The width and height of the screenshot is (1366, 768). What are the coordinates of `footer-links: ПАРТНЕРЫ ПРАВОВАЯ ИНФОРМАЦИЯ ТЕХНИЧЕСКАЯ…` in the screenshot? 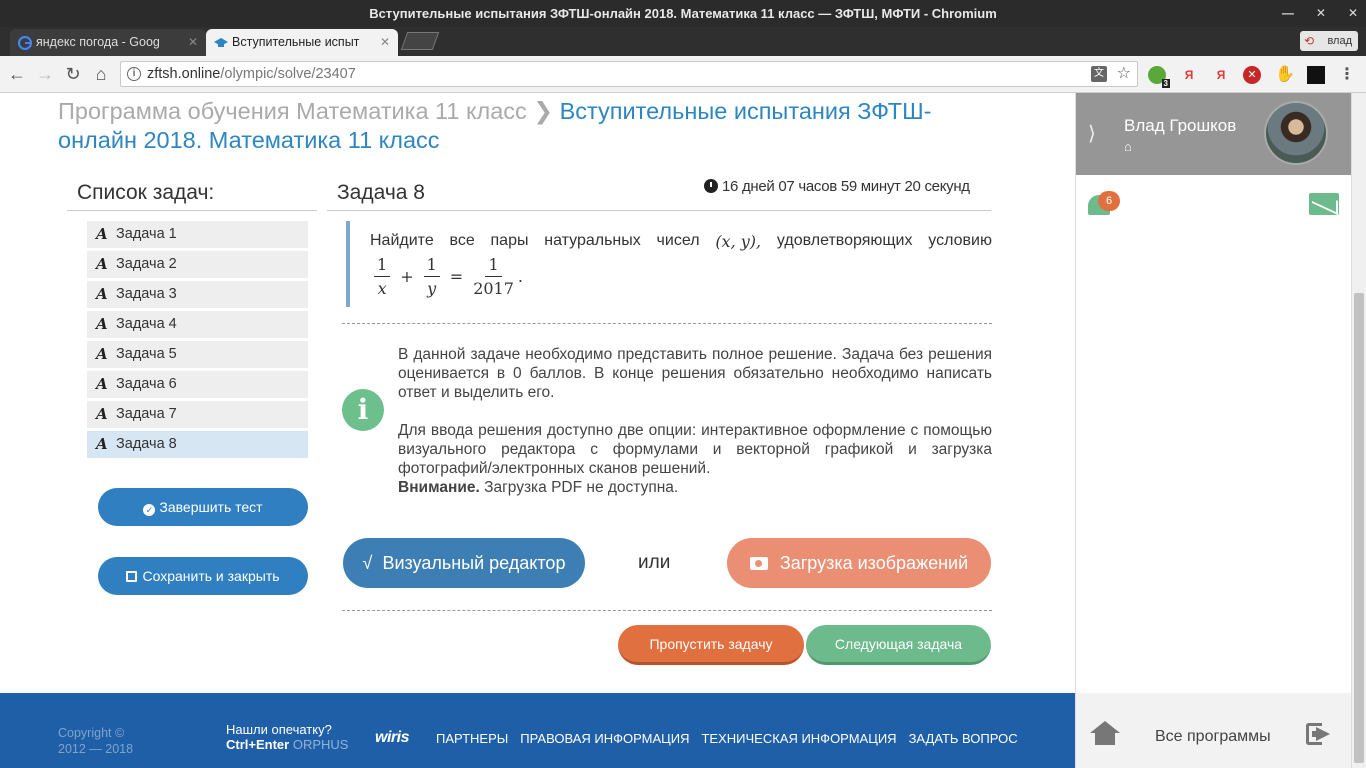 It's located at (727, 738).